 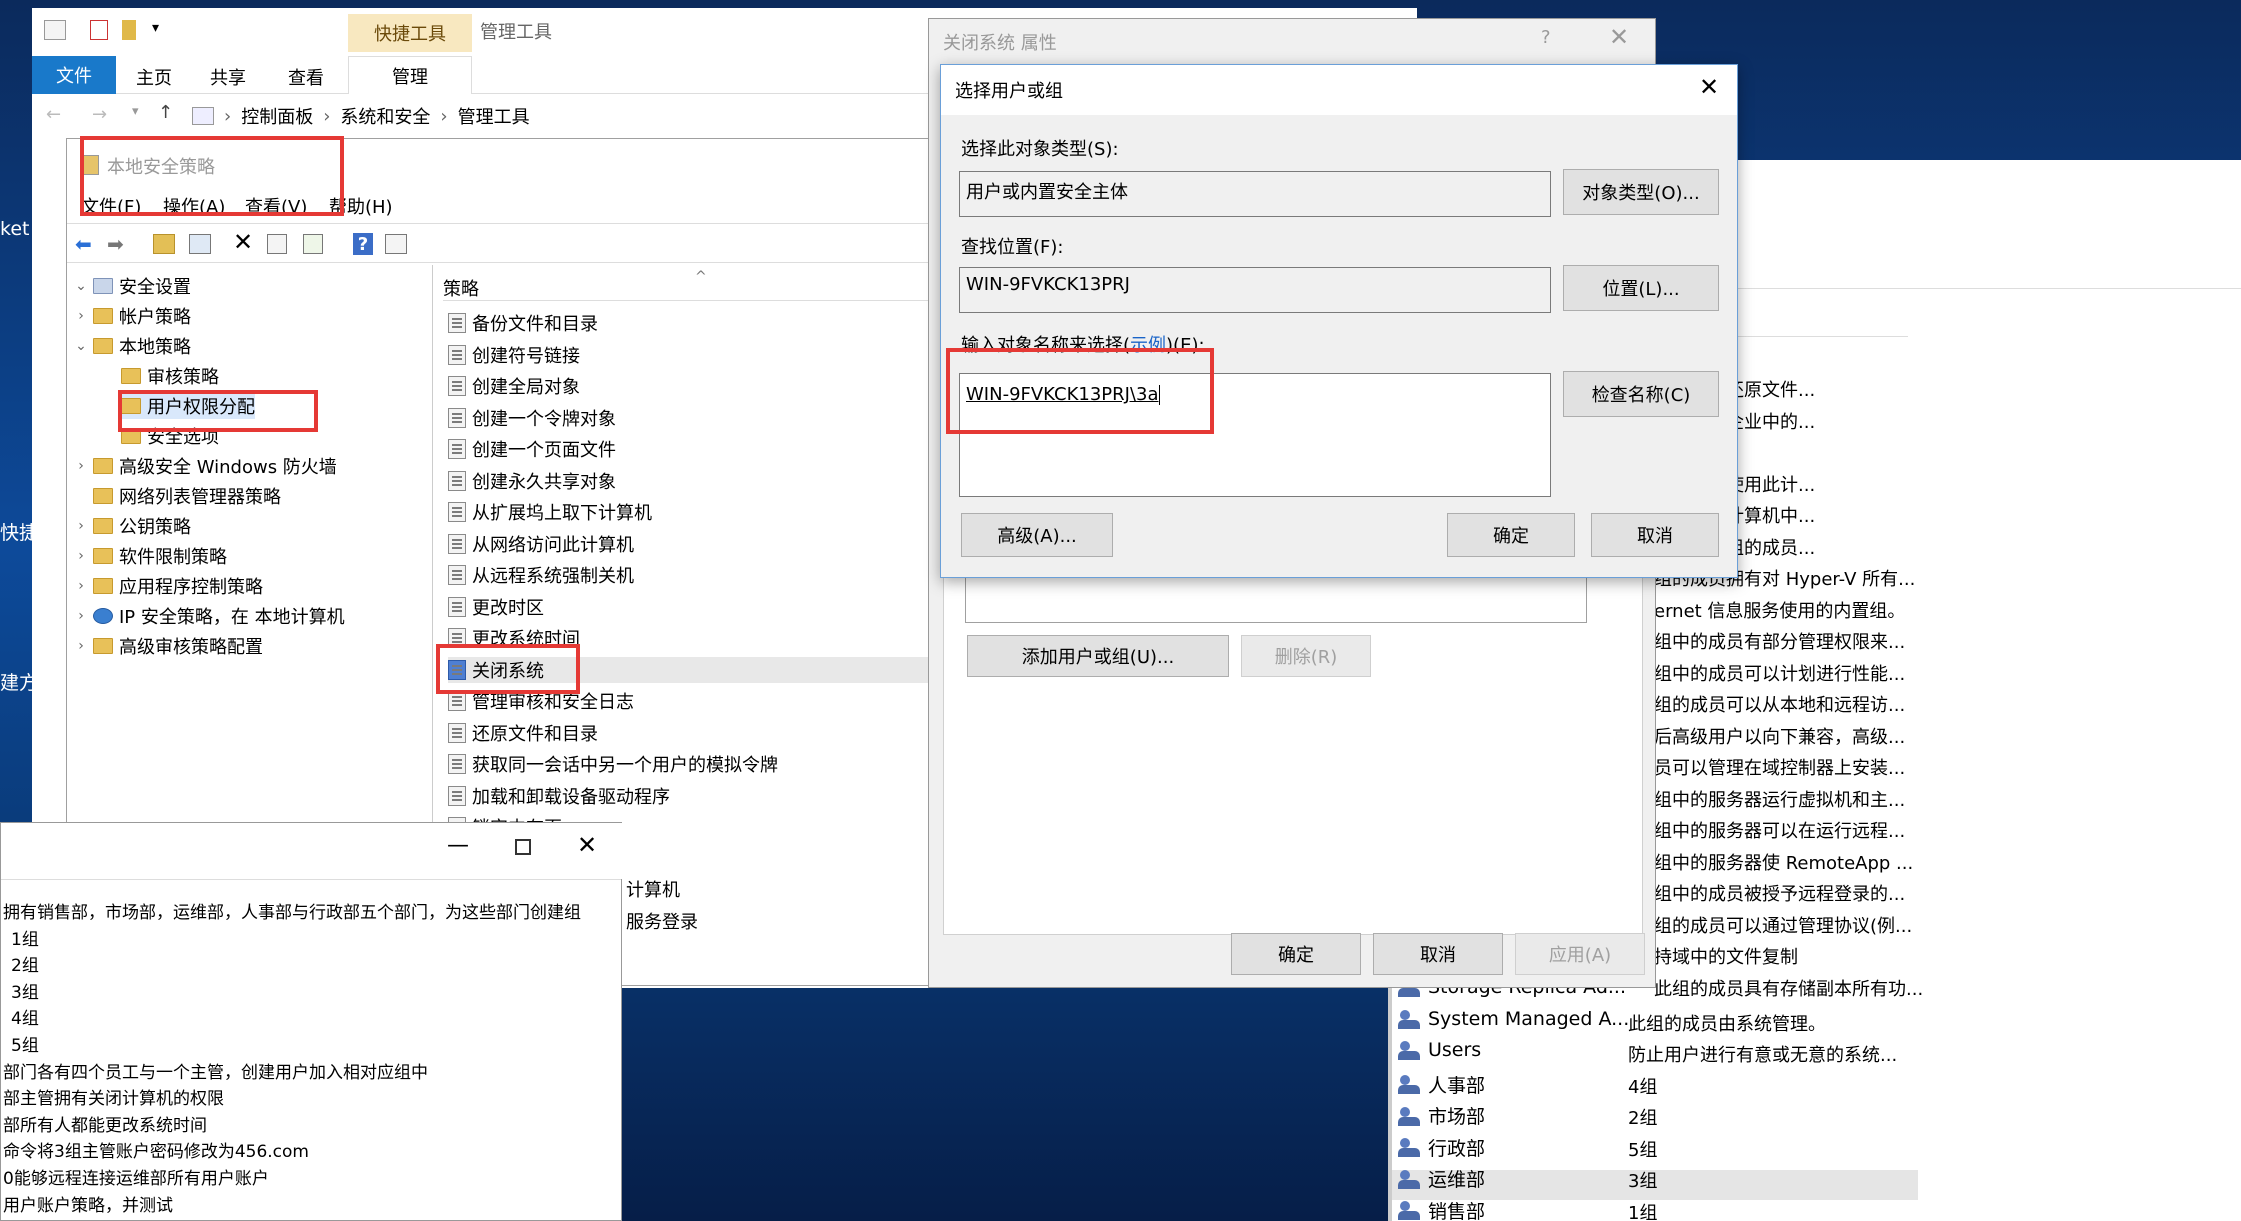 What do you see at coordinates (53, 114) in the screenshot?
I see `back-icon: ←` at bounding box center [53, 114].